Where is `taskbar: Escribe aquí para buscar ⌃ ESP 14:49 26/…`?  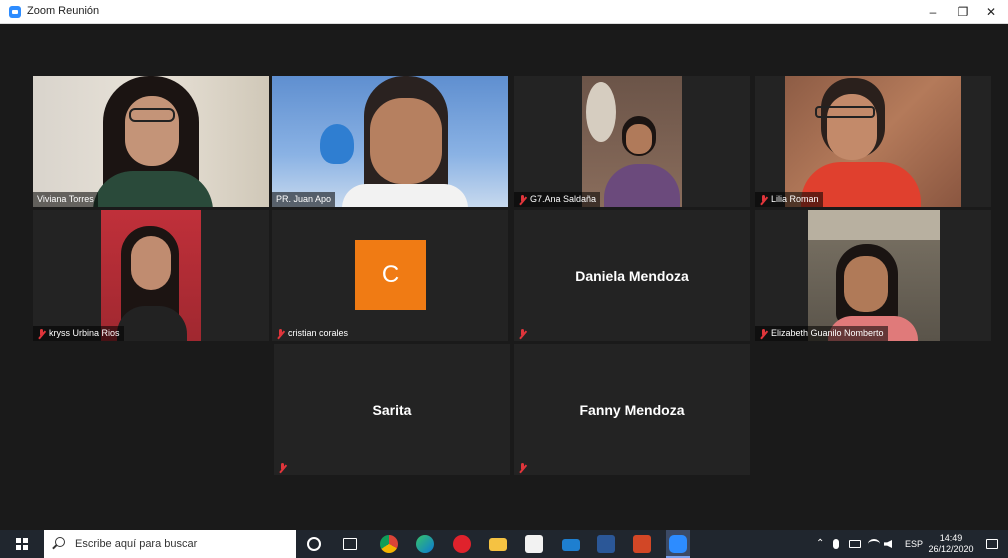 taskbar: Escribe aquí para buscar ⌃ ESP 14:49 26/… is located at coordinates (504, 544).